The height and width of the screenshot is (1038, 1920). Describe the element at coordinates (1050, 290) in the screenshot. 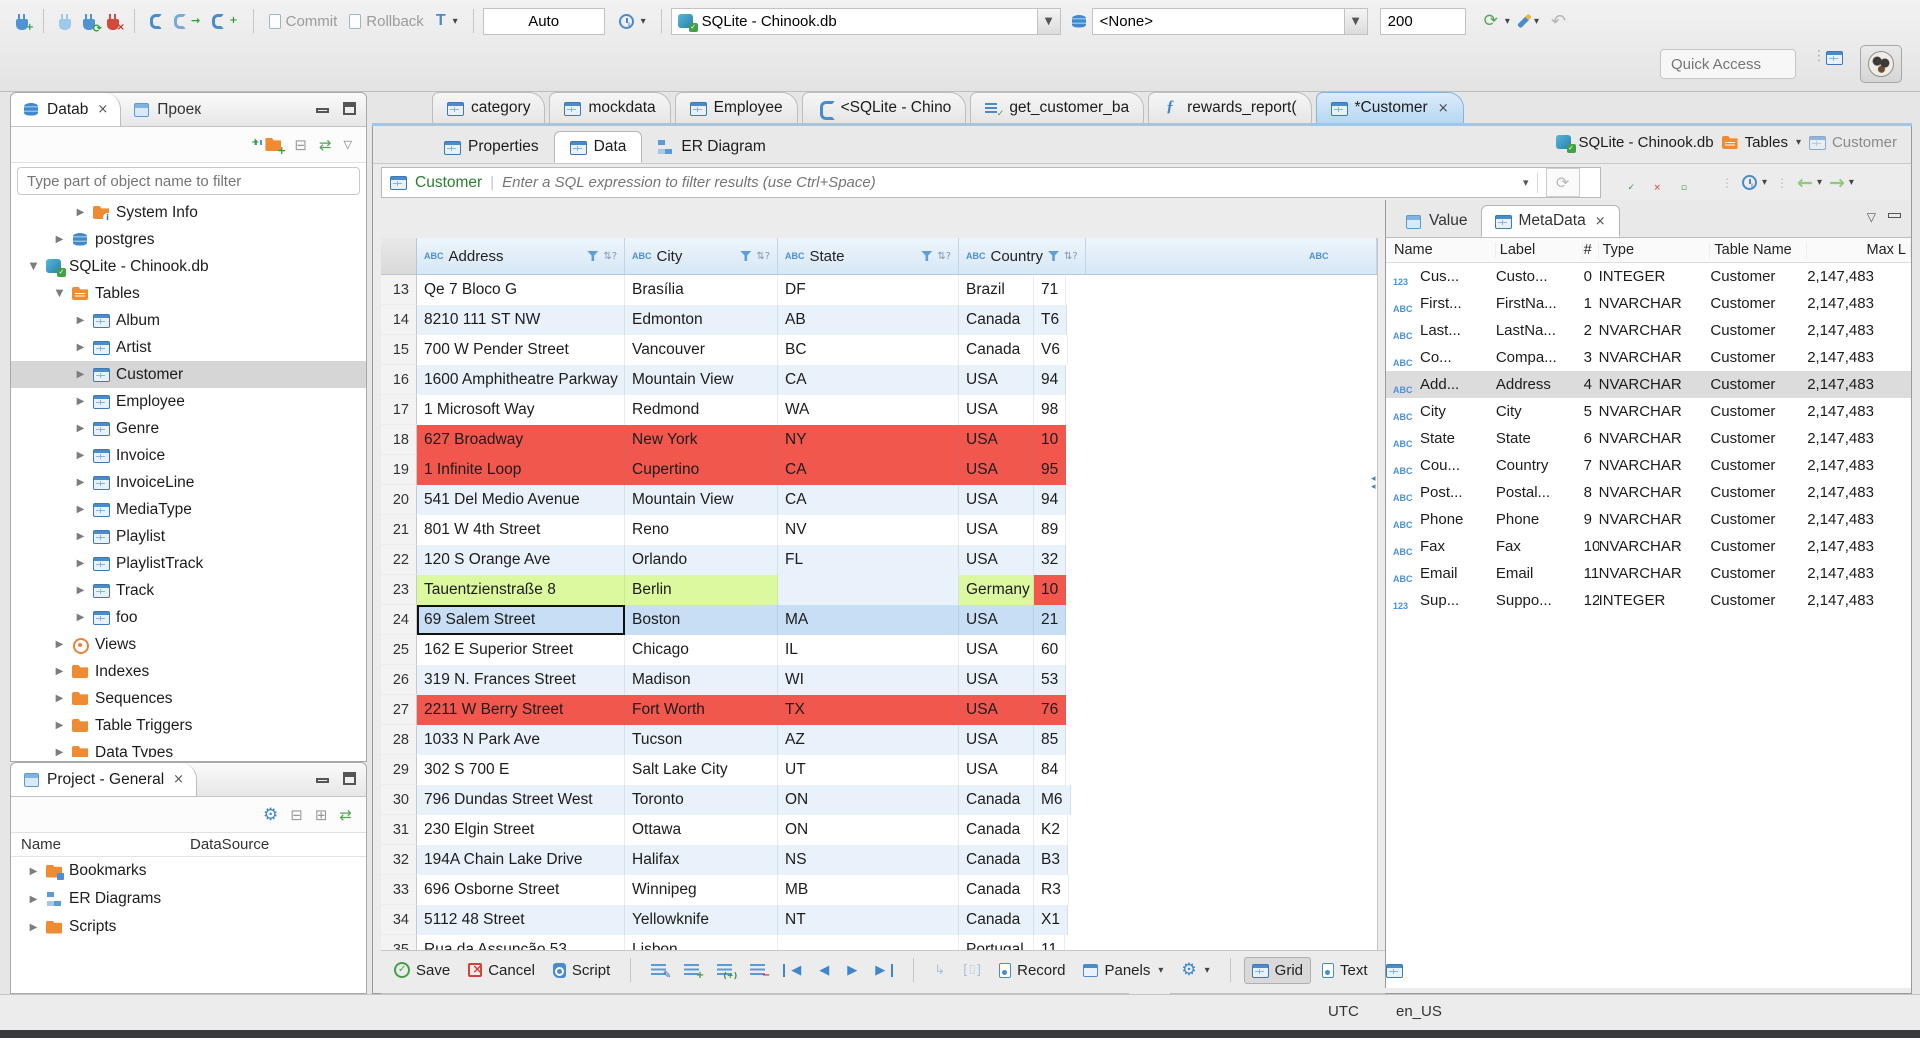

I see `grid-cell: 71` at that location.